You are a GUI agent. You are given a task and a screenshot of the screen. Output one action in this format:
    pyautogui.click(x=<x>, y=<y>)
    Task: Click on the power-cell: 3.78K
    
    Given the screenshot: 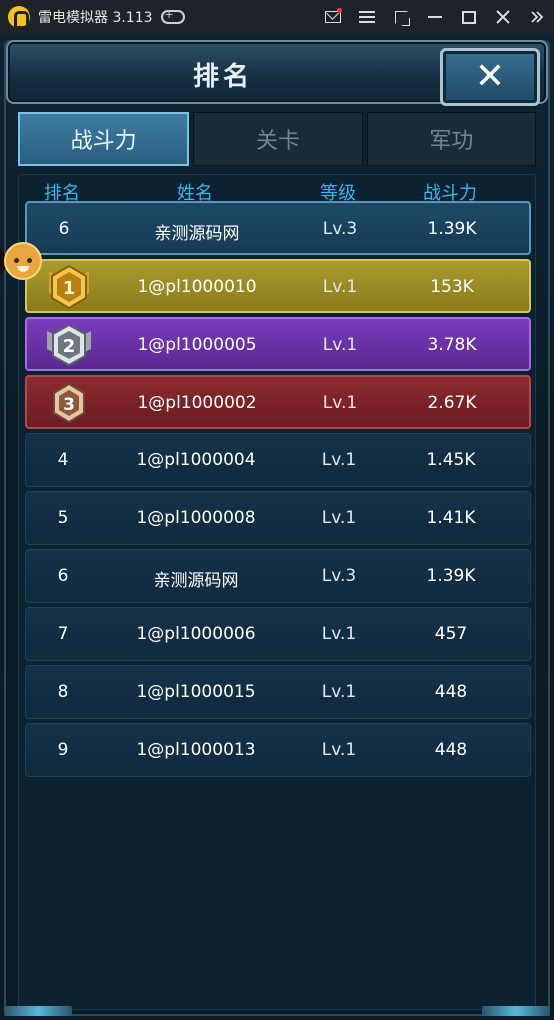 What is the action you would take?
    pyautogui.click(x=452, y=345)
    